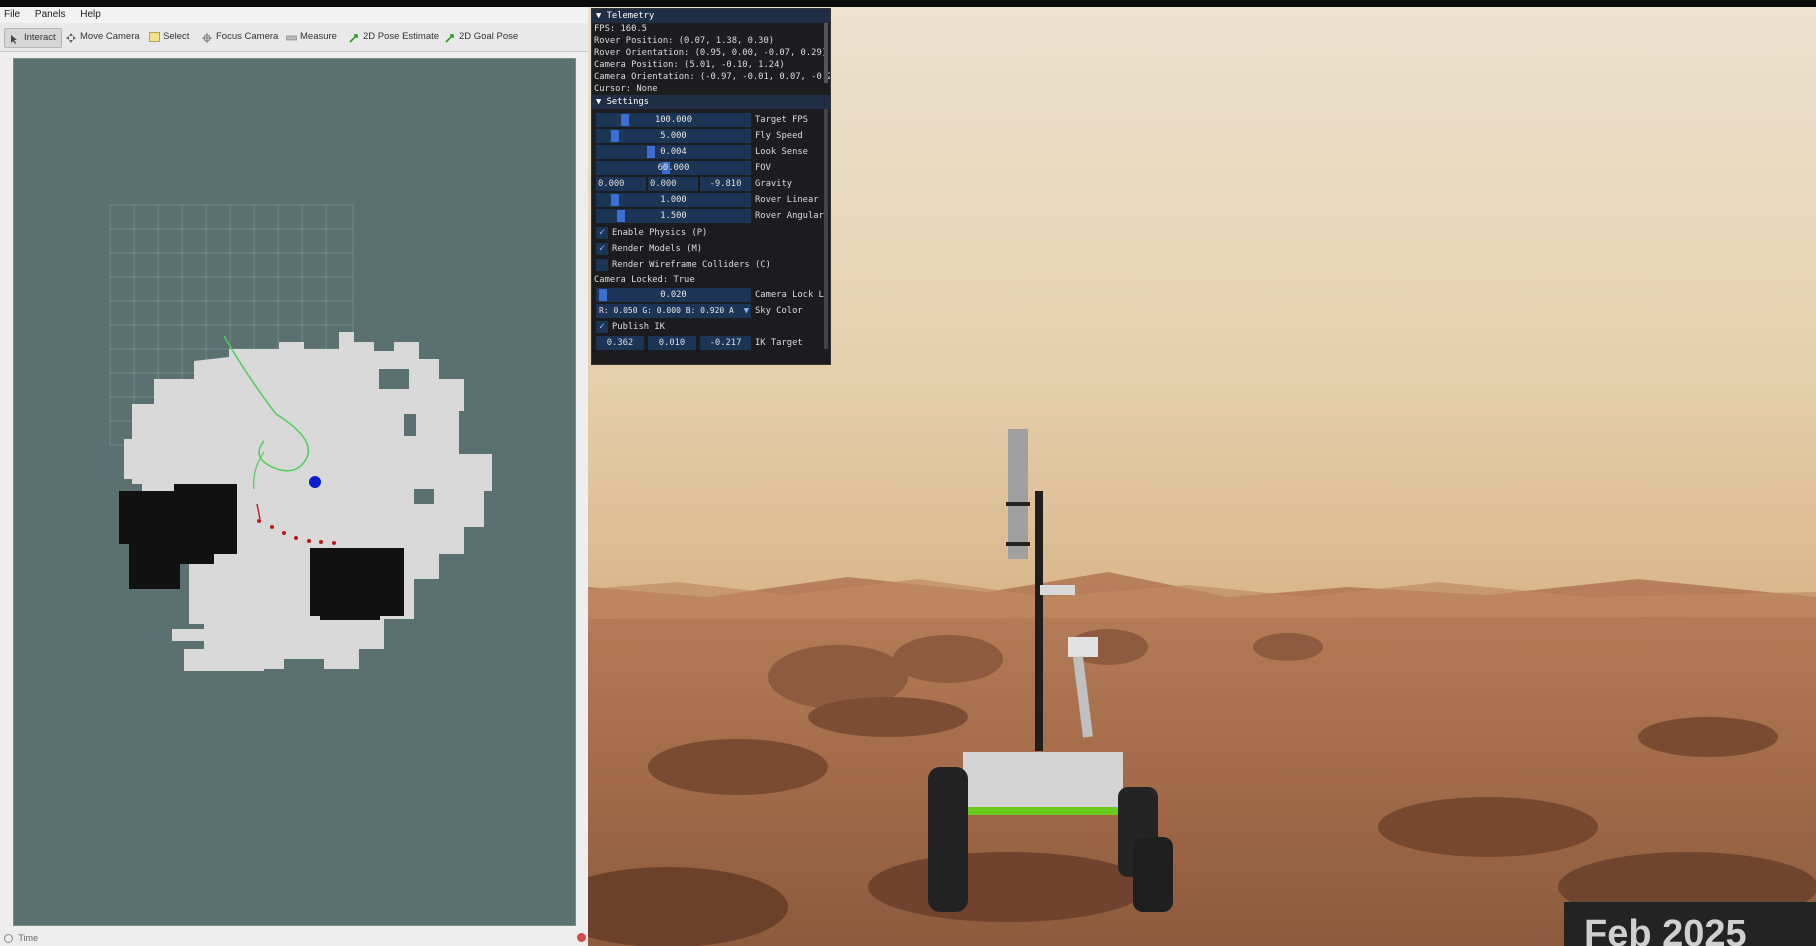 This screenshot has width=1816, height=946. I want to click on slider-value: 1.000, so click(673, 200).